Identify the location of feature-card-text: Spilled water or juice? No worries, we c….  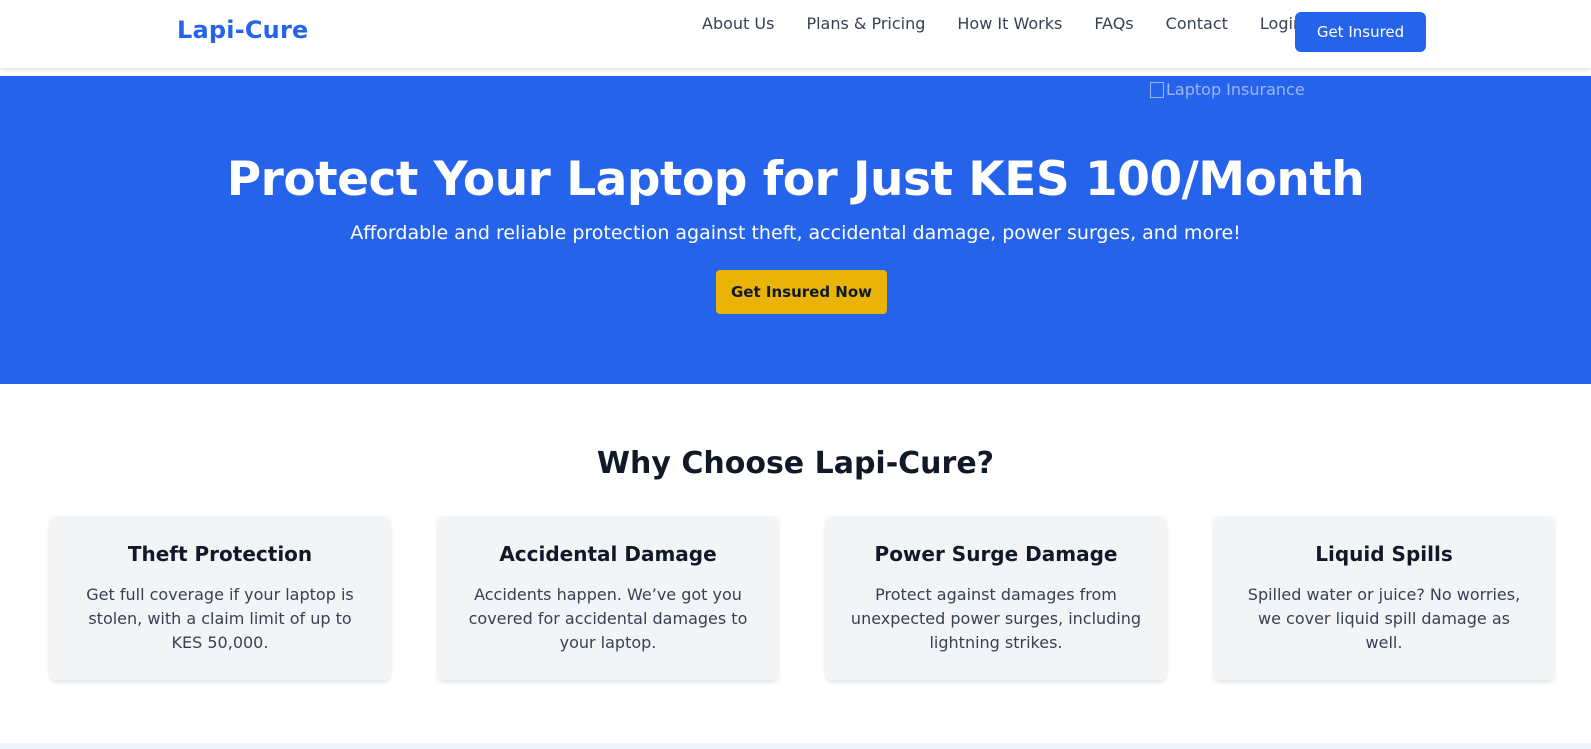
(1384, 618).